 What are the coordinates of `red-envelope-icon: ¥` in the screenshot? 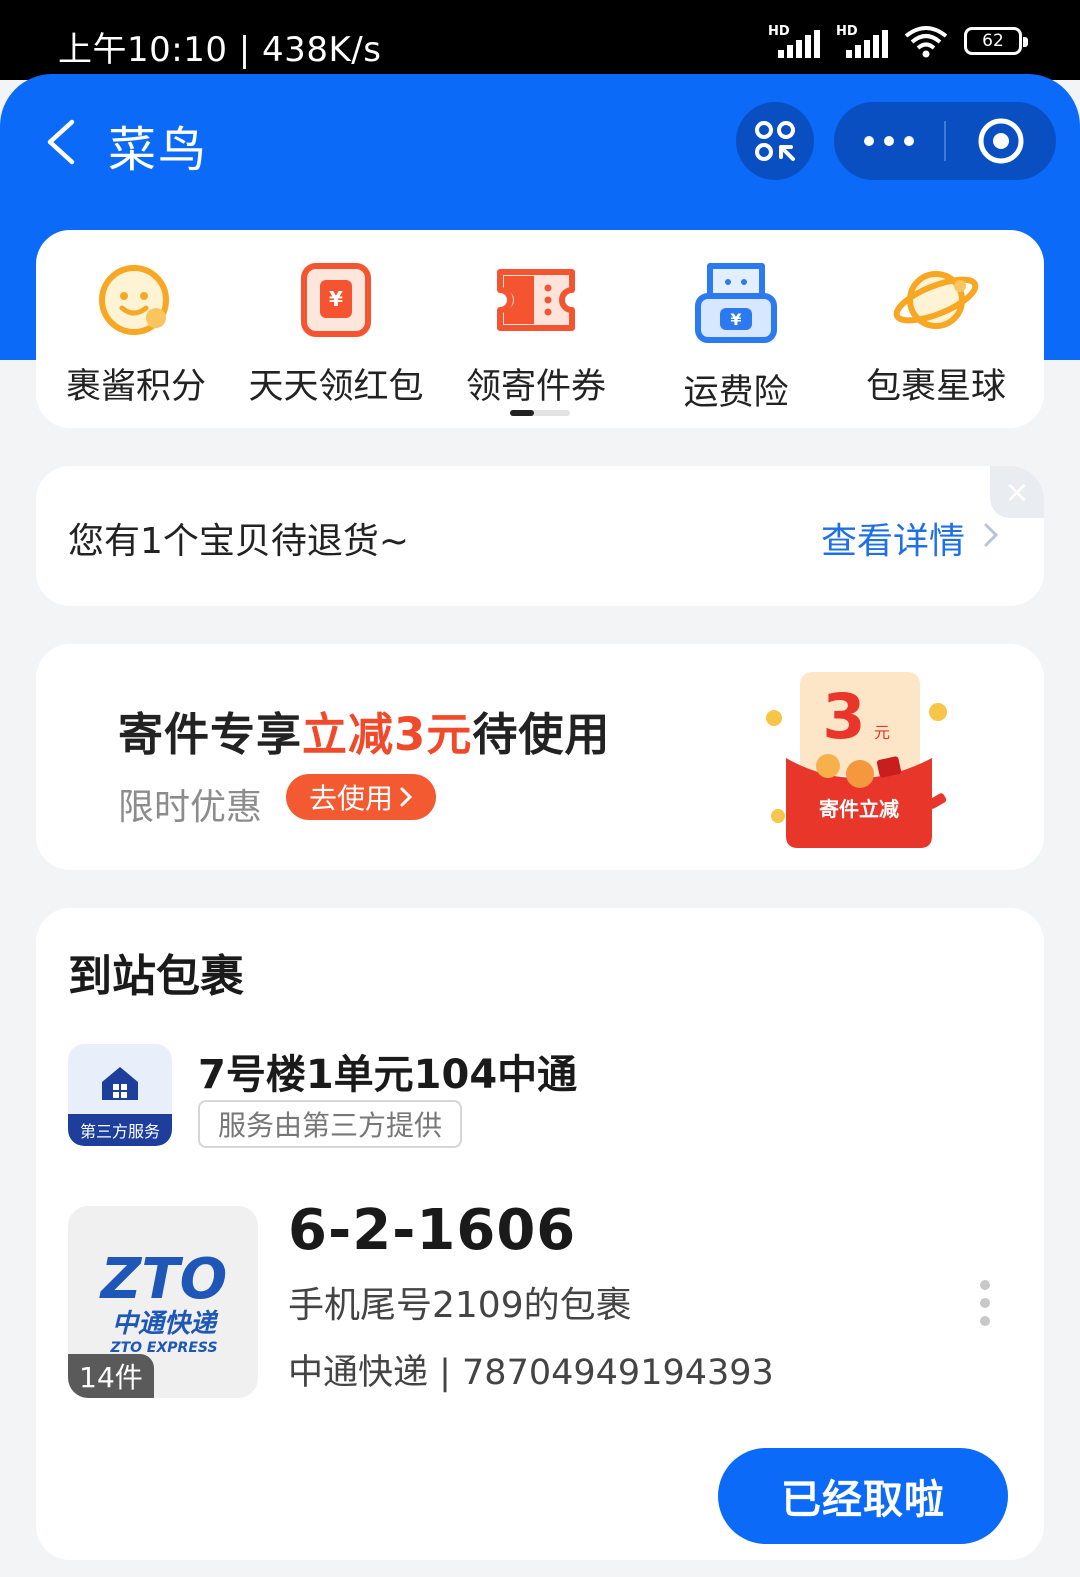 It's located at (336, 300).